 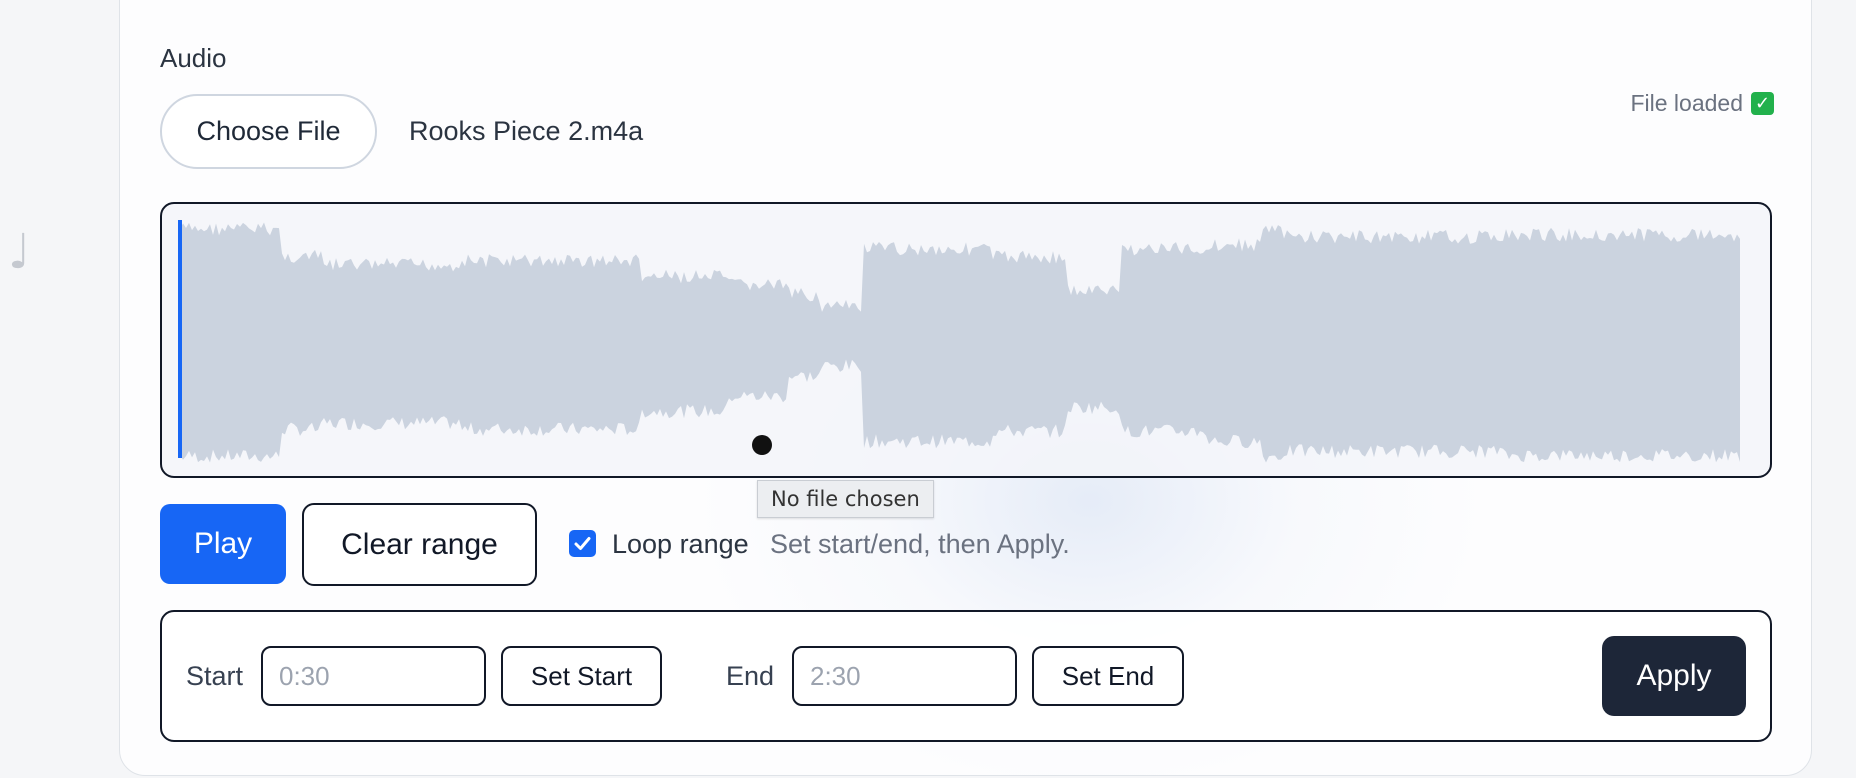 I want to click on section-label-audio: Audio, so click(x=193, y=58).